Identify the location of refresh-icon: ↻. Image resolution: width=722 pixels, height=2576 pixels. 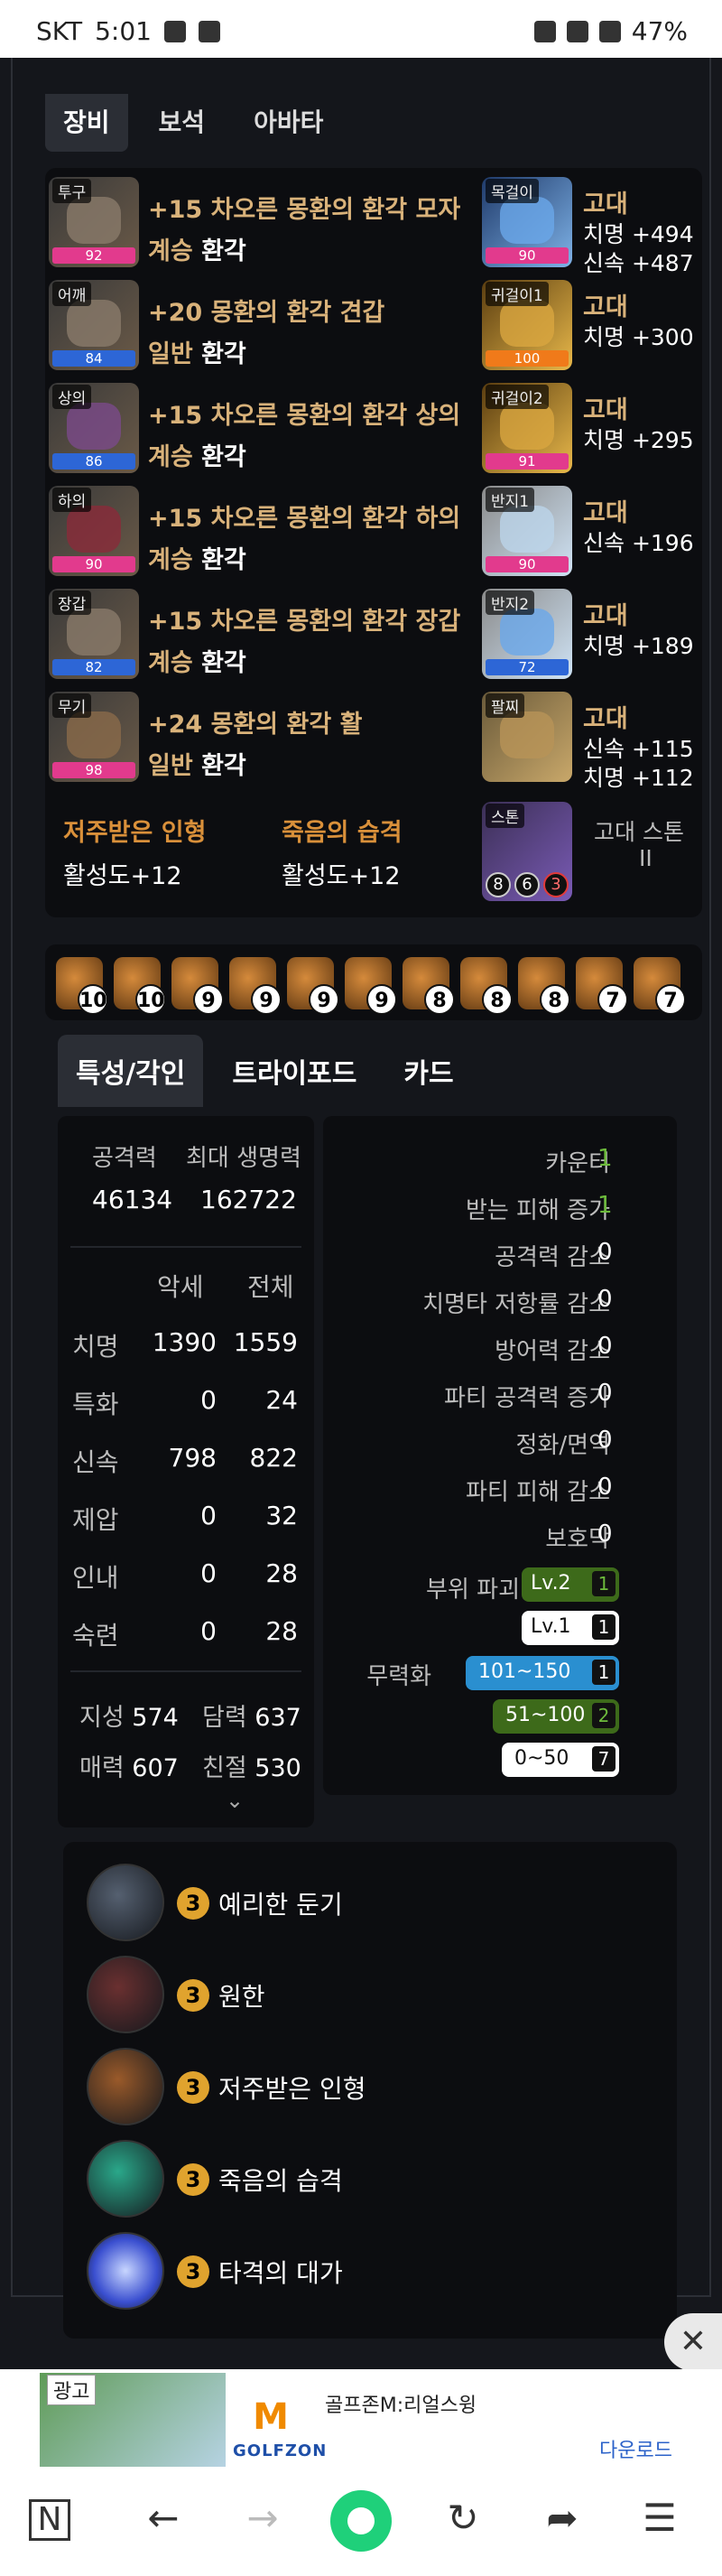
(463, 2518).